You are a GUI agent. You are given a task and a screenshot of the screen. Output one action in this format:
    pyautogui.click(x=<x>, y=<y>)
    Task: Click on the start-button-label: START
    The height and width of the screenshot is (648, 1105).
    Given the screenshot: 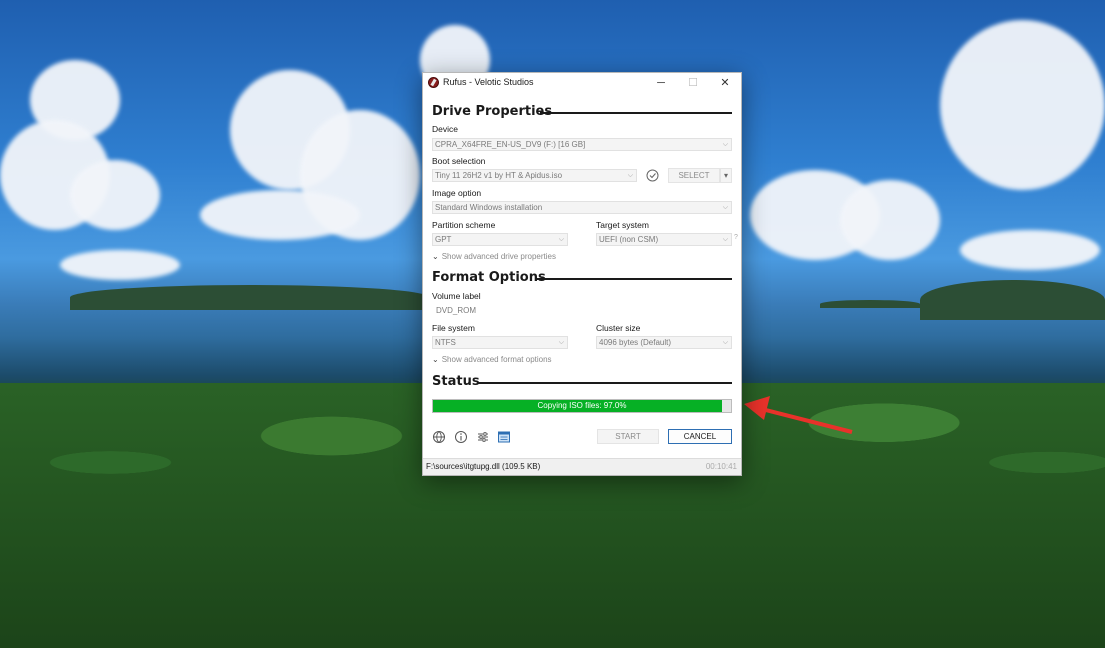 What is the action you would take?
    pyautogui.click(x=628, y=436)
    